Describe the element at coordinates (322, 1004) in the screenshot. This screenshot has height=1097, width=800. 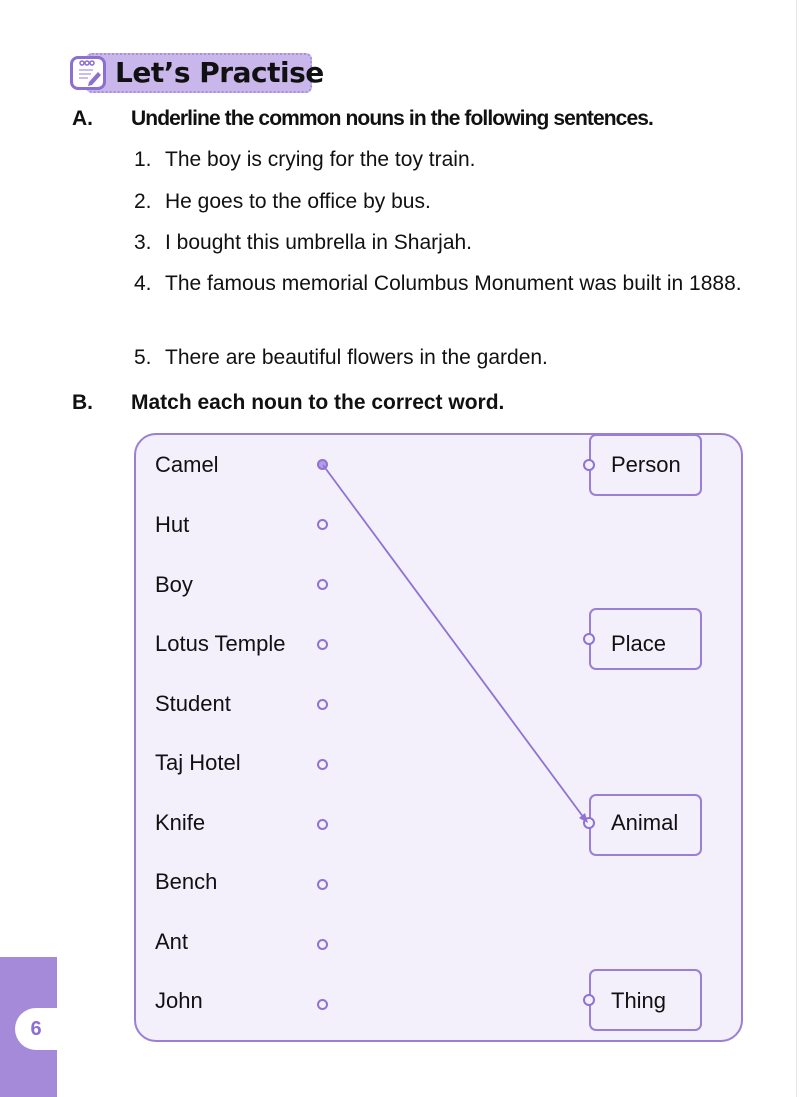
I see `match-dot-john` at that location.